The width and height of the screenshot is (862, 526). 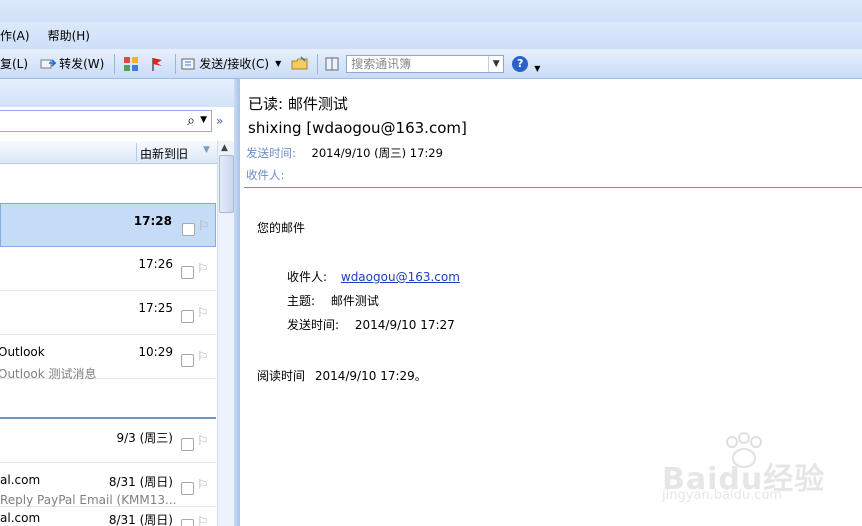 What do you see at coordinates (106, 121) in the screenshot?
I see `instant-search-input: ⌕ ▼` at bounding box center [106, 121].